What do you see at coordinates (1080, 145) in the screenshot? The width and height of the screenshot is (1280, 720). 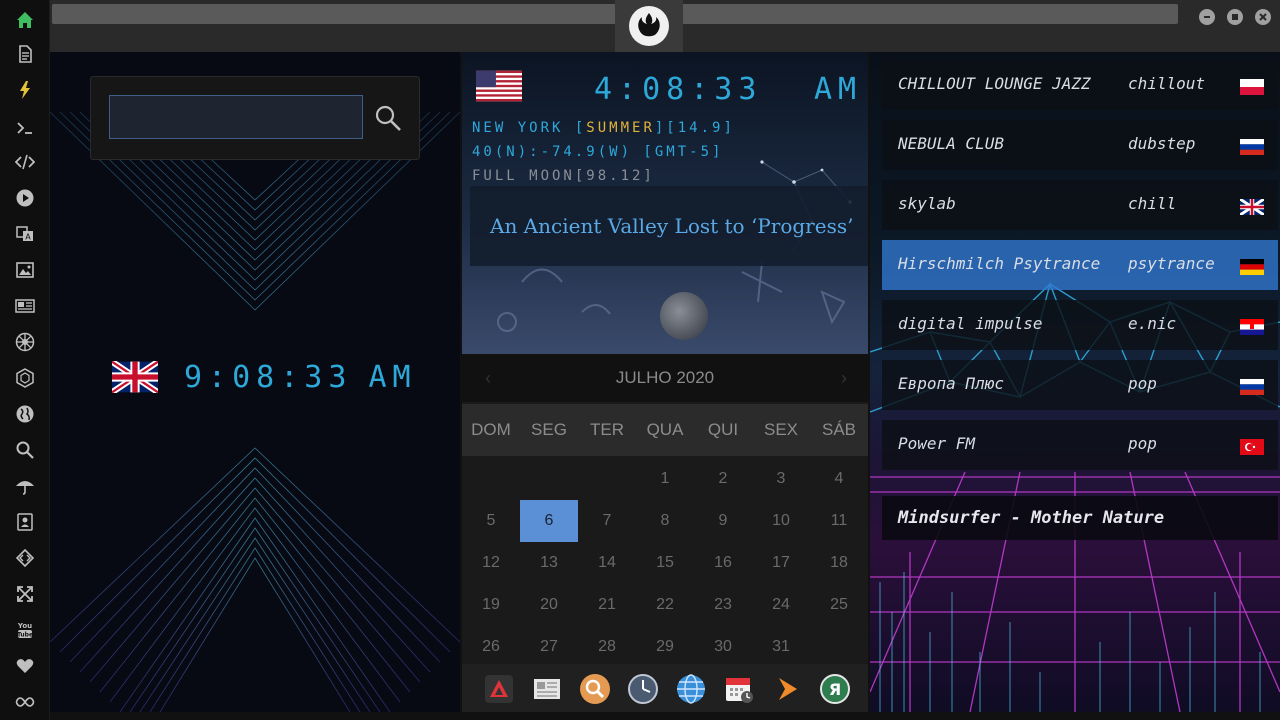 I see `station-item: NEBULA CLUB dubstep` at bounding box center [1080, 145].